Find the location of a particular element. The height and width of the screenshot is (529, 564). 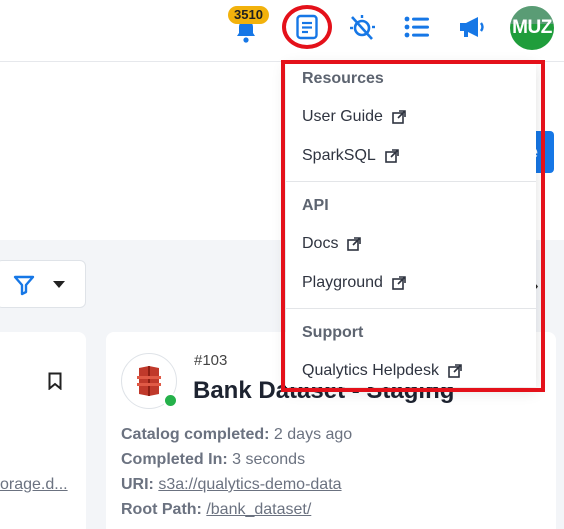

completed-in-row: Completed In: 3 seconds is located at coordinates (213, 460).